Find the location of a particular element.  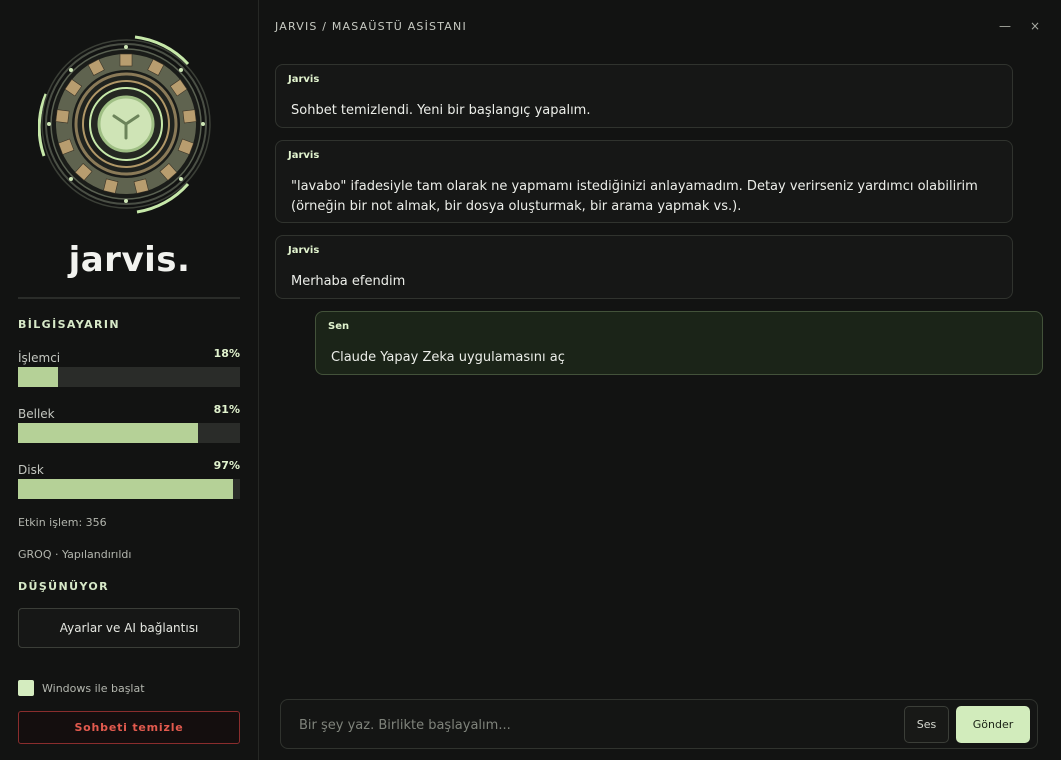

provider-status: GROQ · Yapılandırıldı is located at coordinates (75, 554).